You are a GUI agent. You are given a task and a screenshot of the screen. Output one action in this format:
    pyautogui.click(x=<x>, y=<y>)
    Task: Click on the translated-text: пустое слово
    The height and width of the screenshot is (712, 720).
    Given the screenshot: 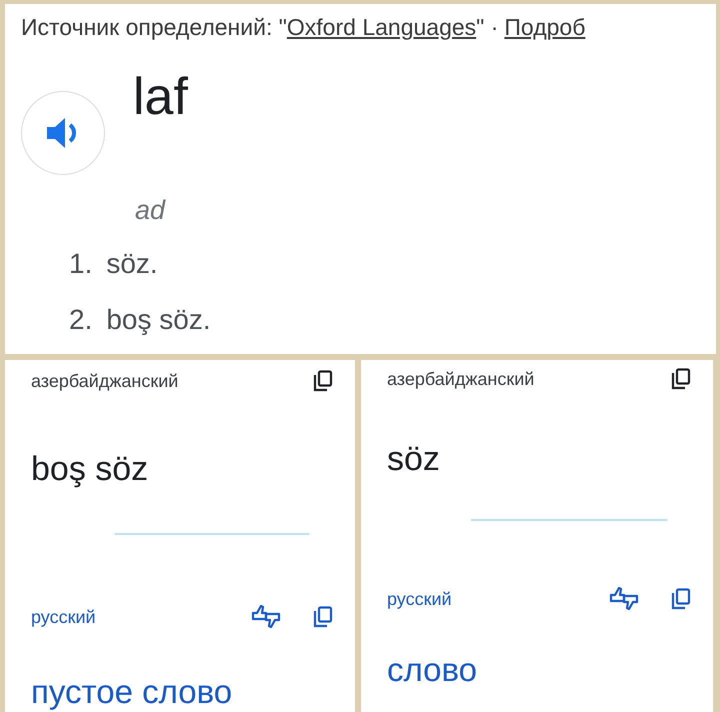 What is the action you would take?
    pyautogui.click(x=132, y=692)
    